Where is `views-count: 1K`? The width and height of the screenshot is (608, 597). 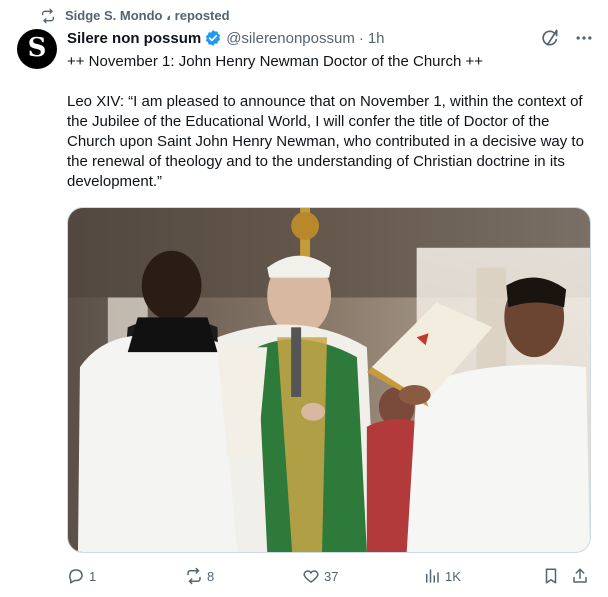 views-count: 1K is located at coordinates (453, 576).